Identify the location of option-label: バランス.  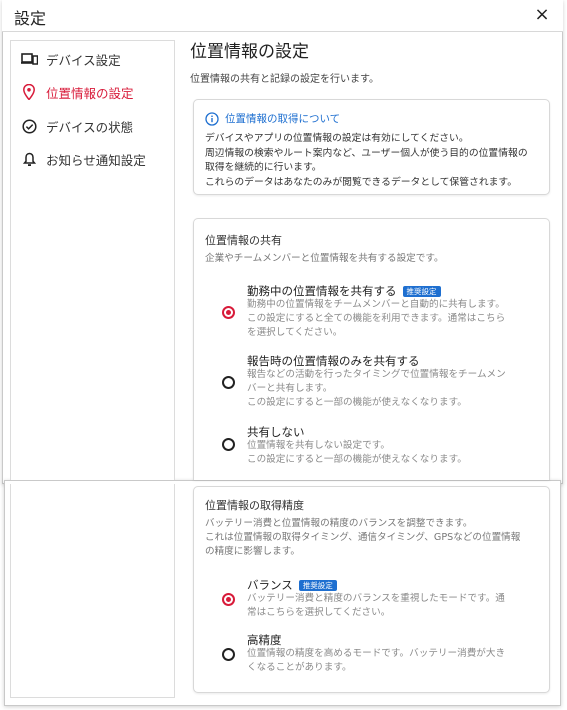
(270, 585).